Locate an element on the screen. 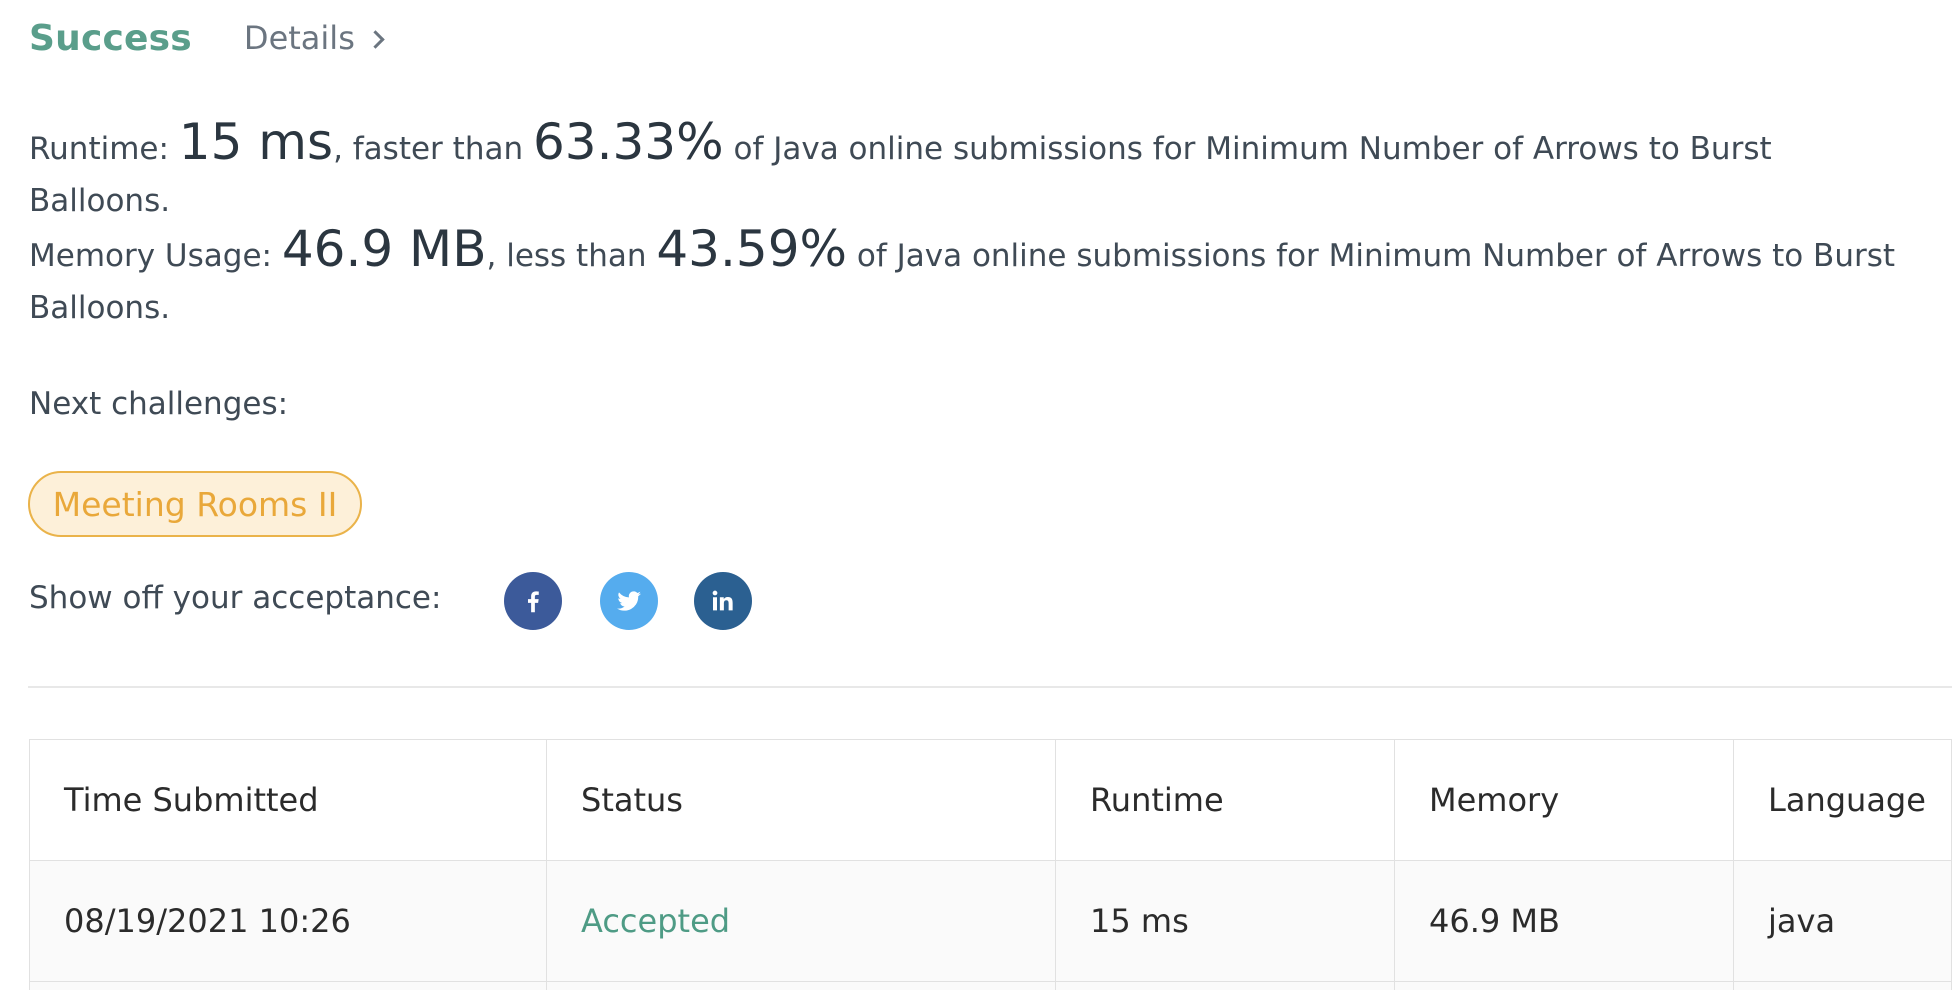 The height and width of the screenshot is (990, 1952). facebook-share-button is located at coordinates (533, 601).